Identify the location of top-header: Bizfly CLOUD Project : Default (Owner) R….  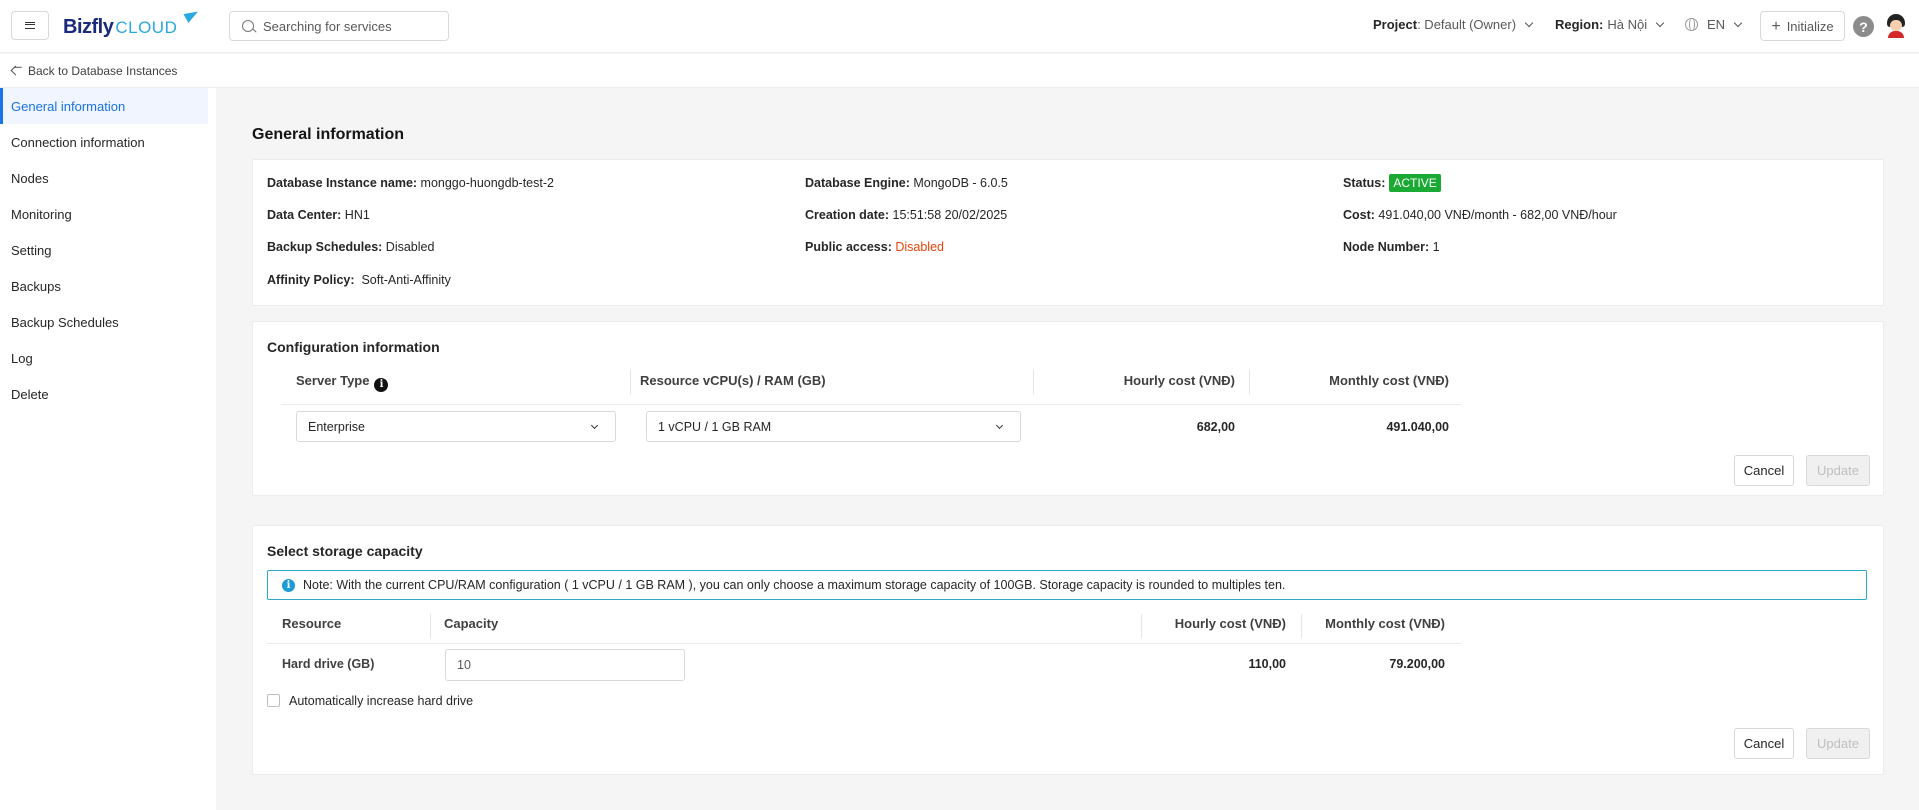
(959, 26).